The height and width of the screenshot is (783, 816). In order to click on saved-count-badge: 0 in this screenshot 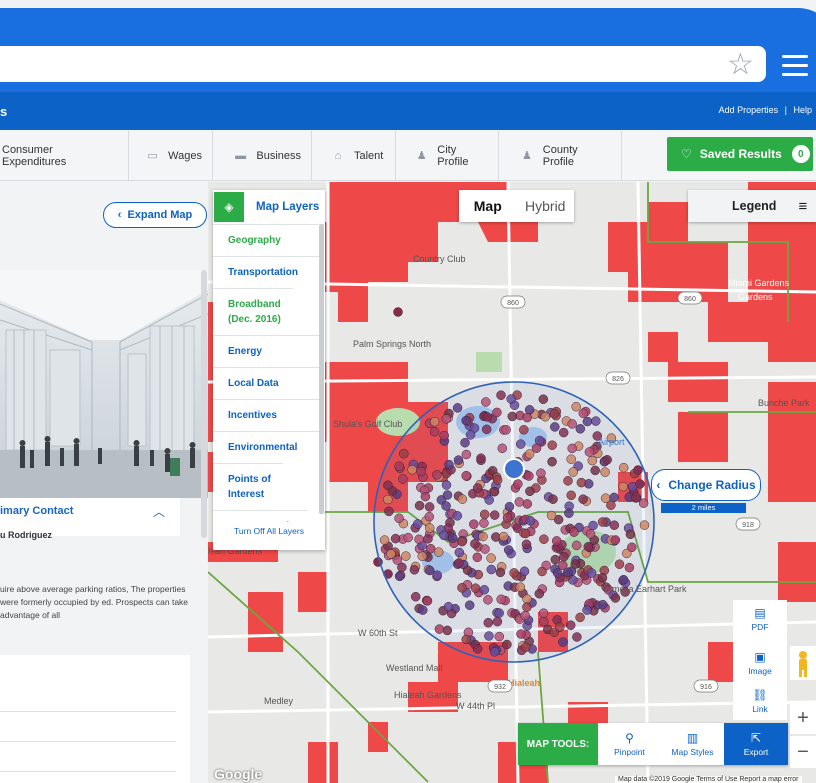, I will do `click(800, 154)`.